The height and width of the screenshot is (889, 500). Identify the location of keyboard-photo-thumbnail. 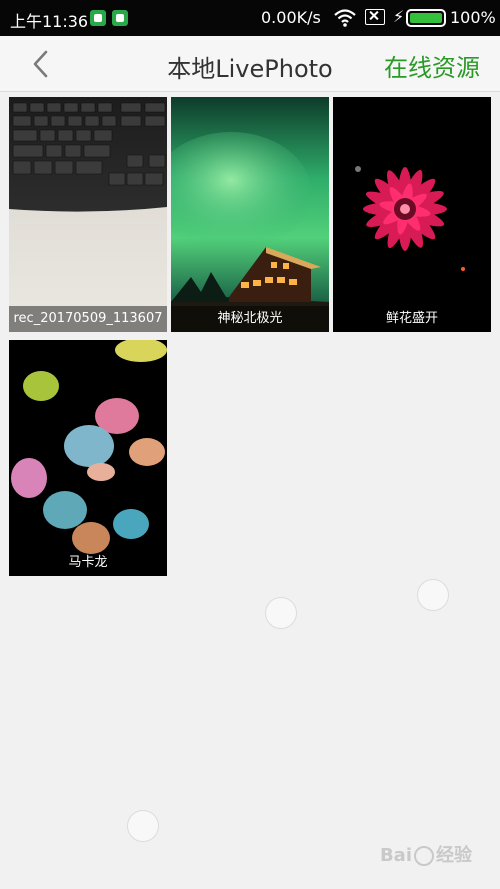
(88, 214).